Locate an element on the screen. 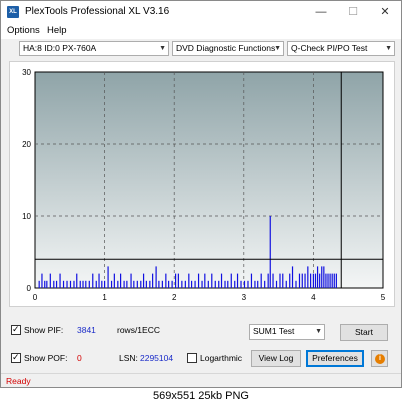  x-tick-label: 3 is located at coordinates (244, 297).